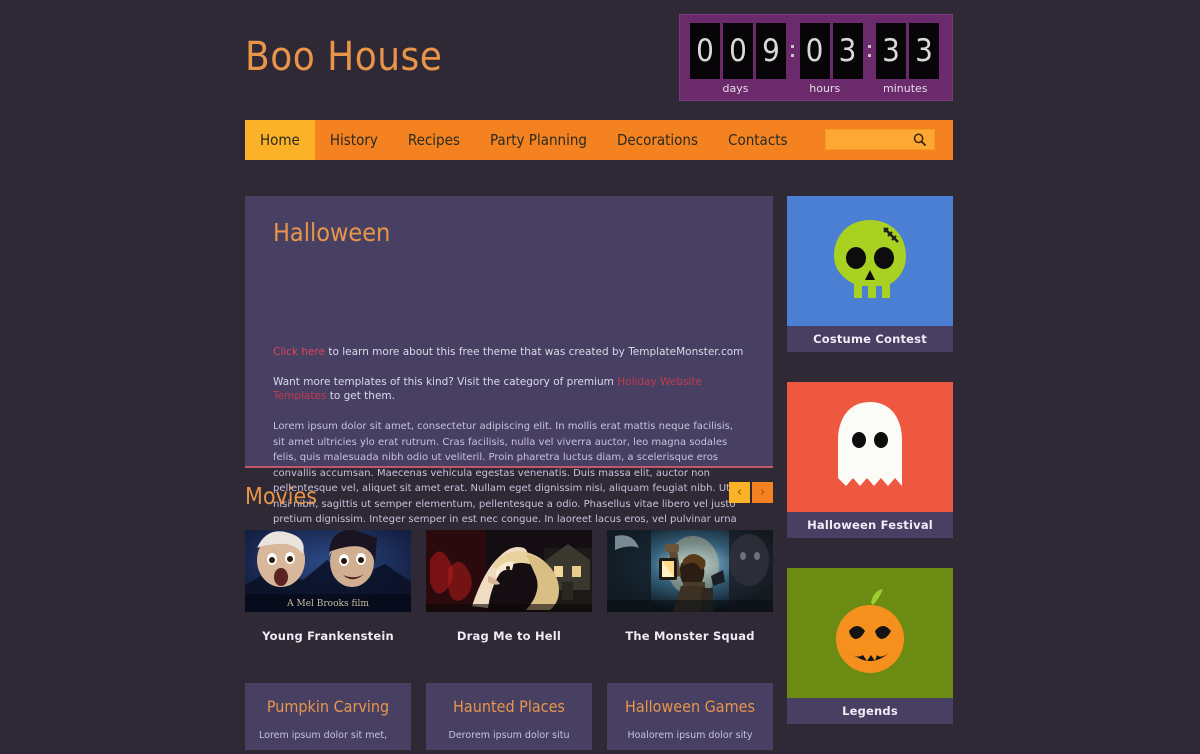 The width and height of the screenshot is (1200, 754). I want to click on search-area, so click(880, 140).